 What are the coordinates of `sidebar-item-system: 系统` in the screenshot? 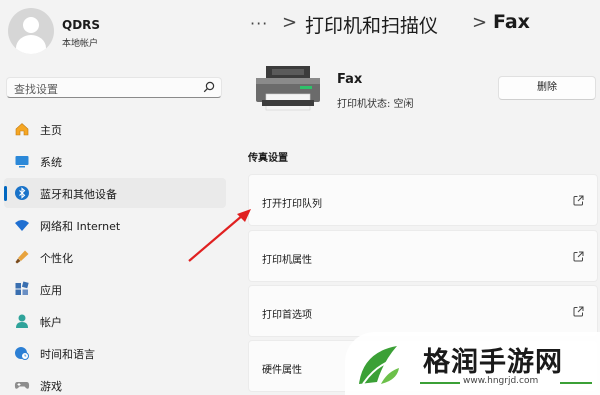 It's located at (115, 161).